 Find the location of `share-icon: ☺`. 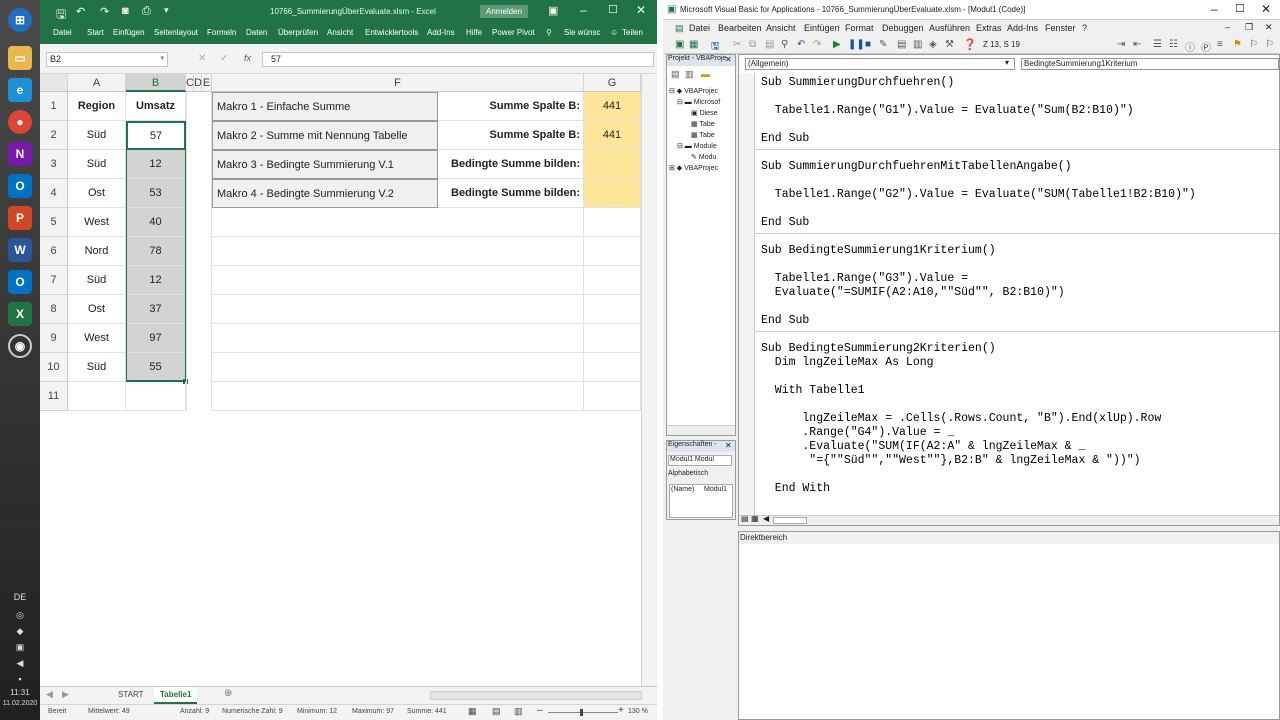

share-icon: ☺ is located at coordinates (614, 32).